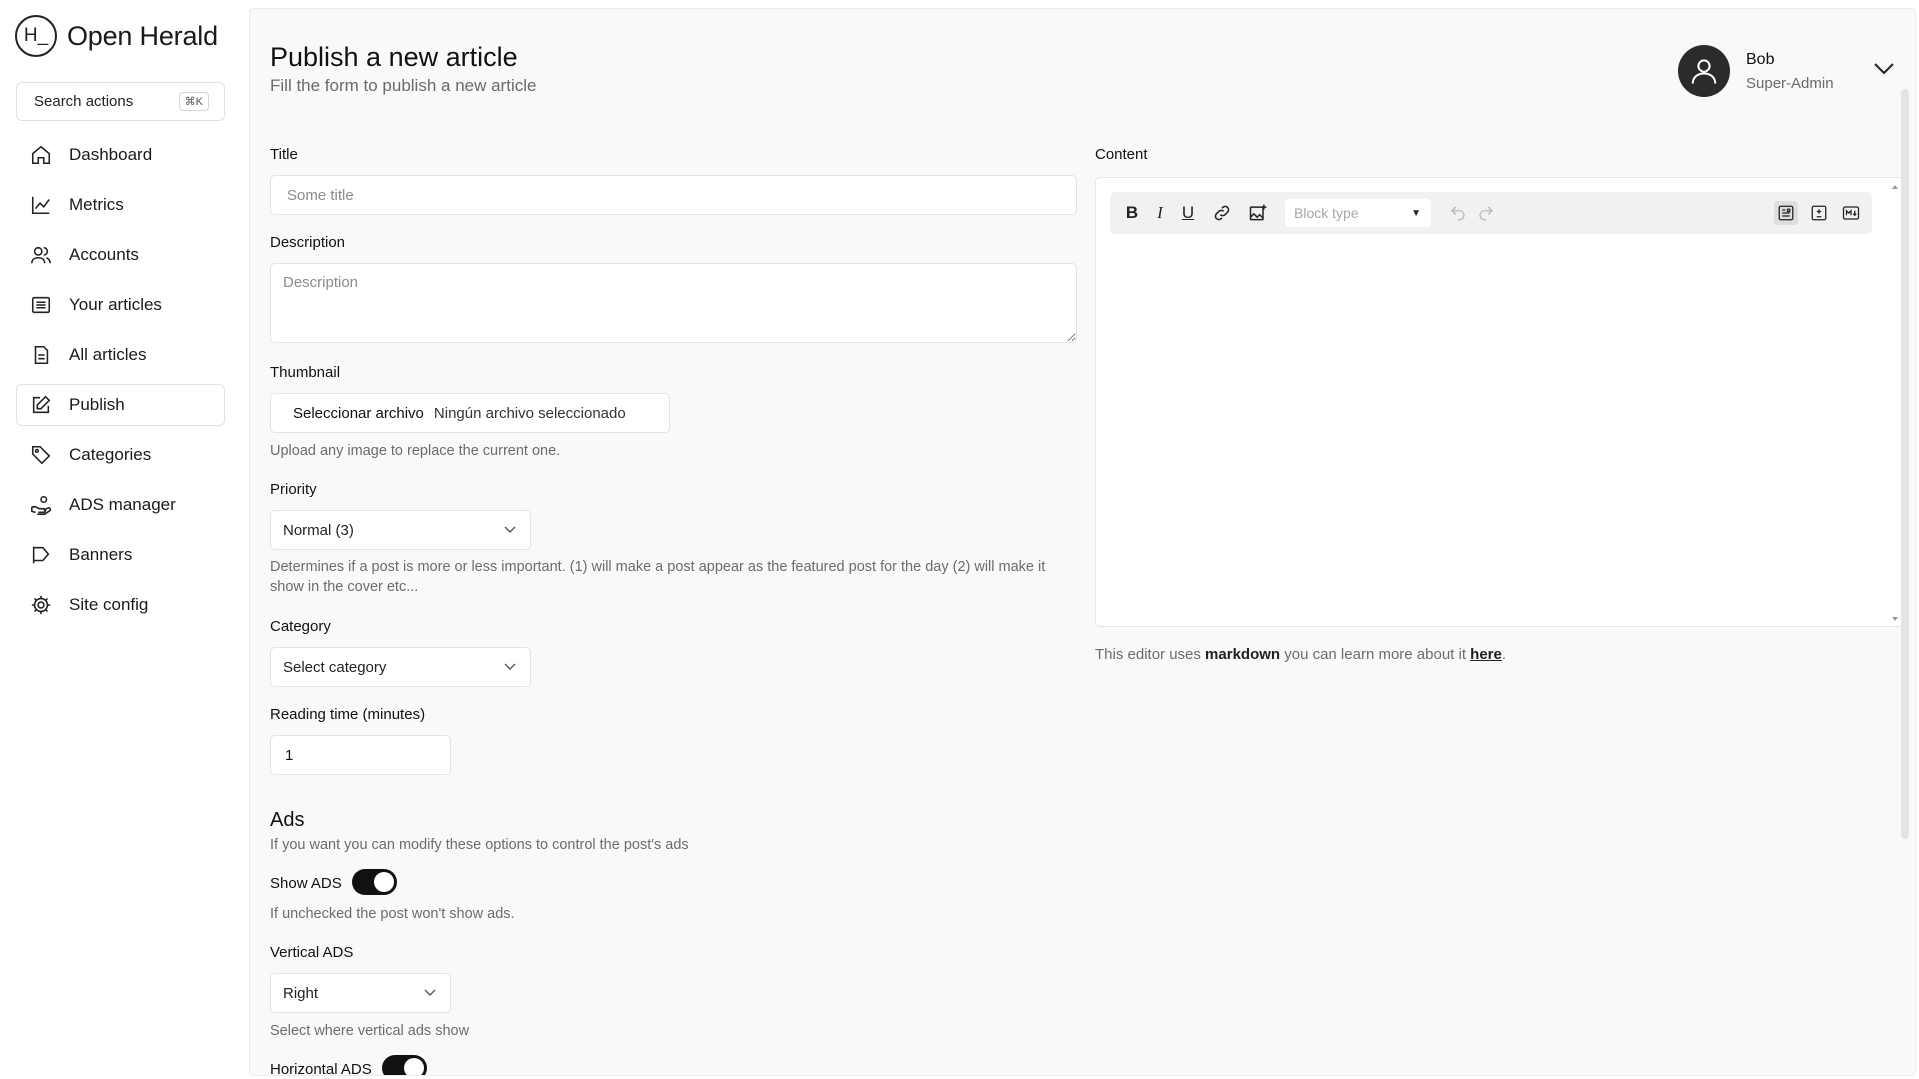 The width and height of the screenshot is (1919, 1079). What do you see at coordinates (41, 605) in the screenshot?
I see `gear-icon` at bounding box center [41, 605].